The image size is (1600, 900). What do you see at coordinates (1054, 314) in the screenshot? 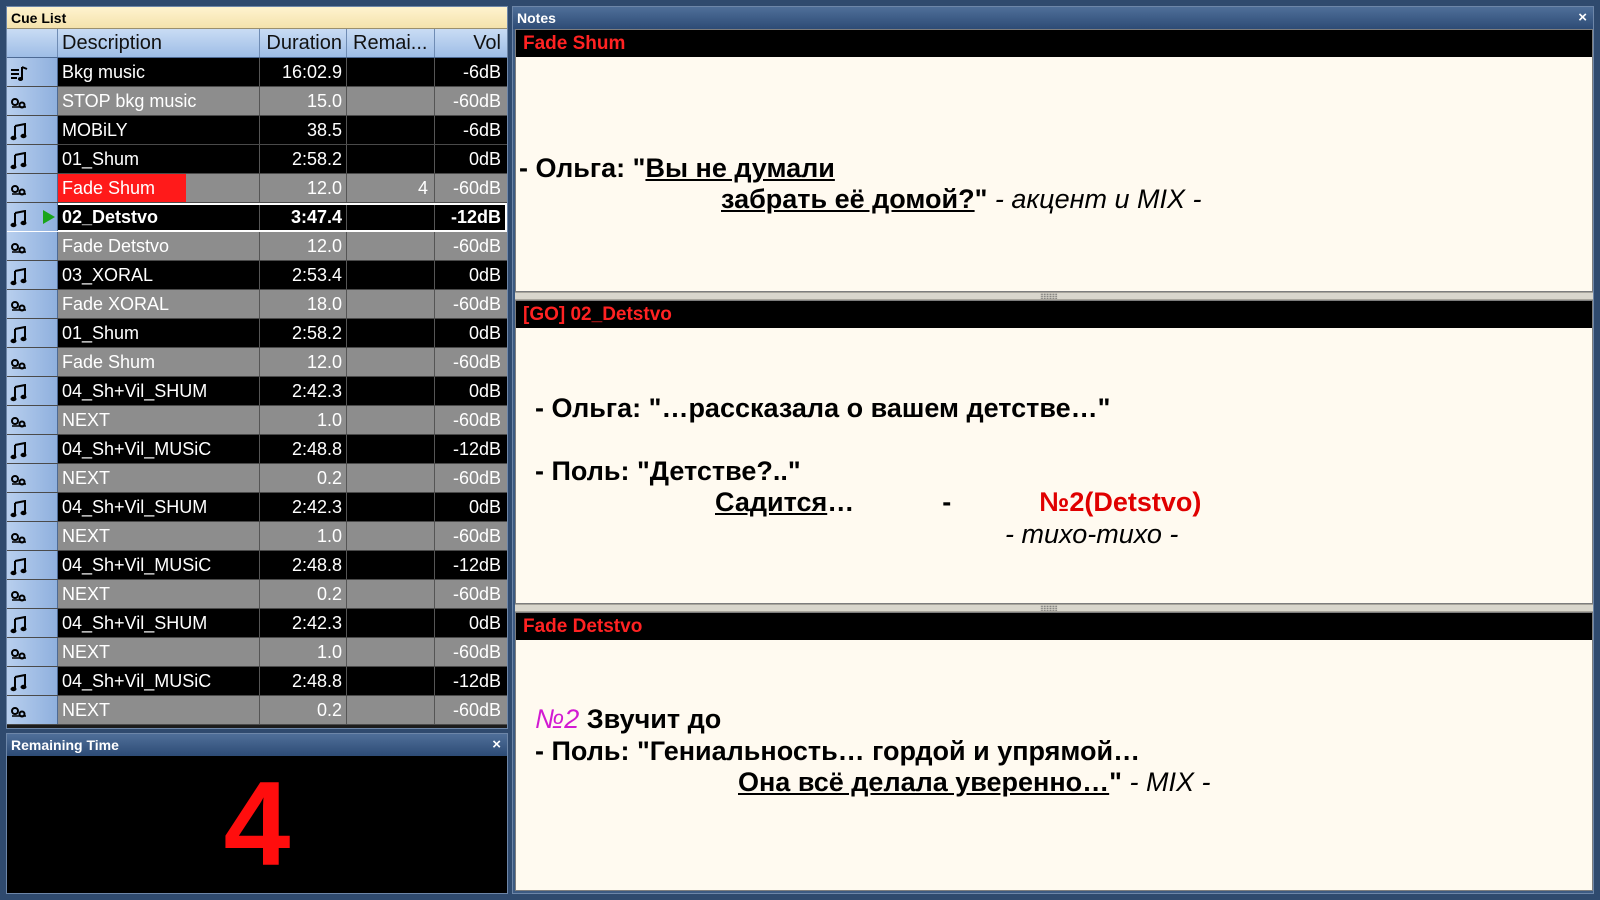
I see `note-heading: [GO] 02_Detstvo` at bounding box center [1054, 314].